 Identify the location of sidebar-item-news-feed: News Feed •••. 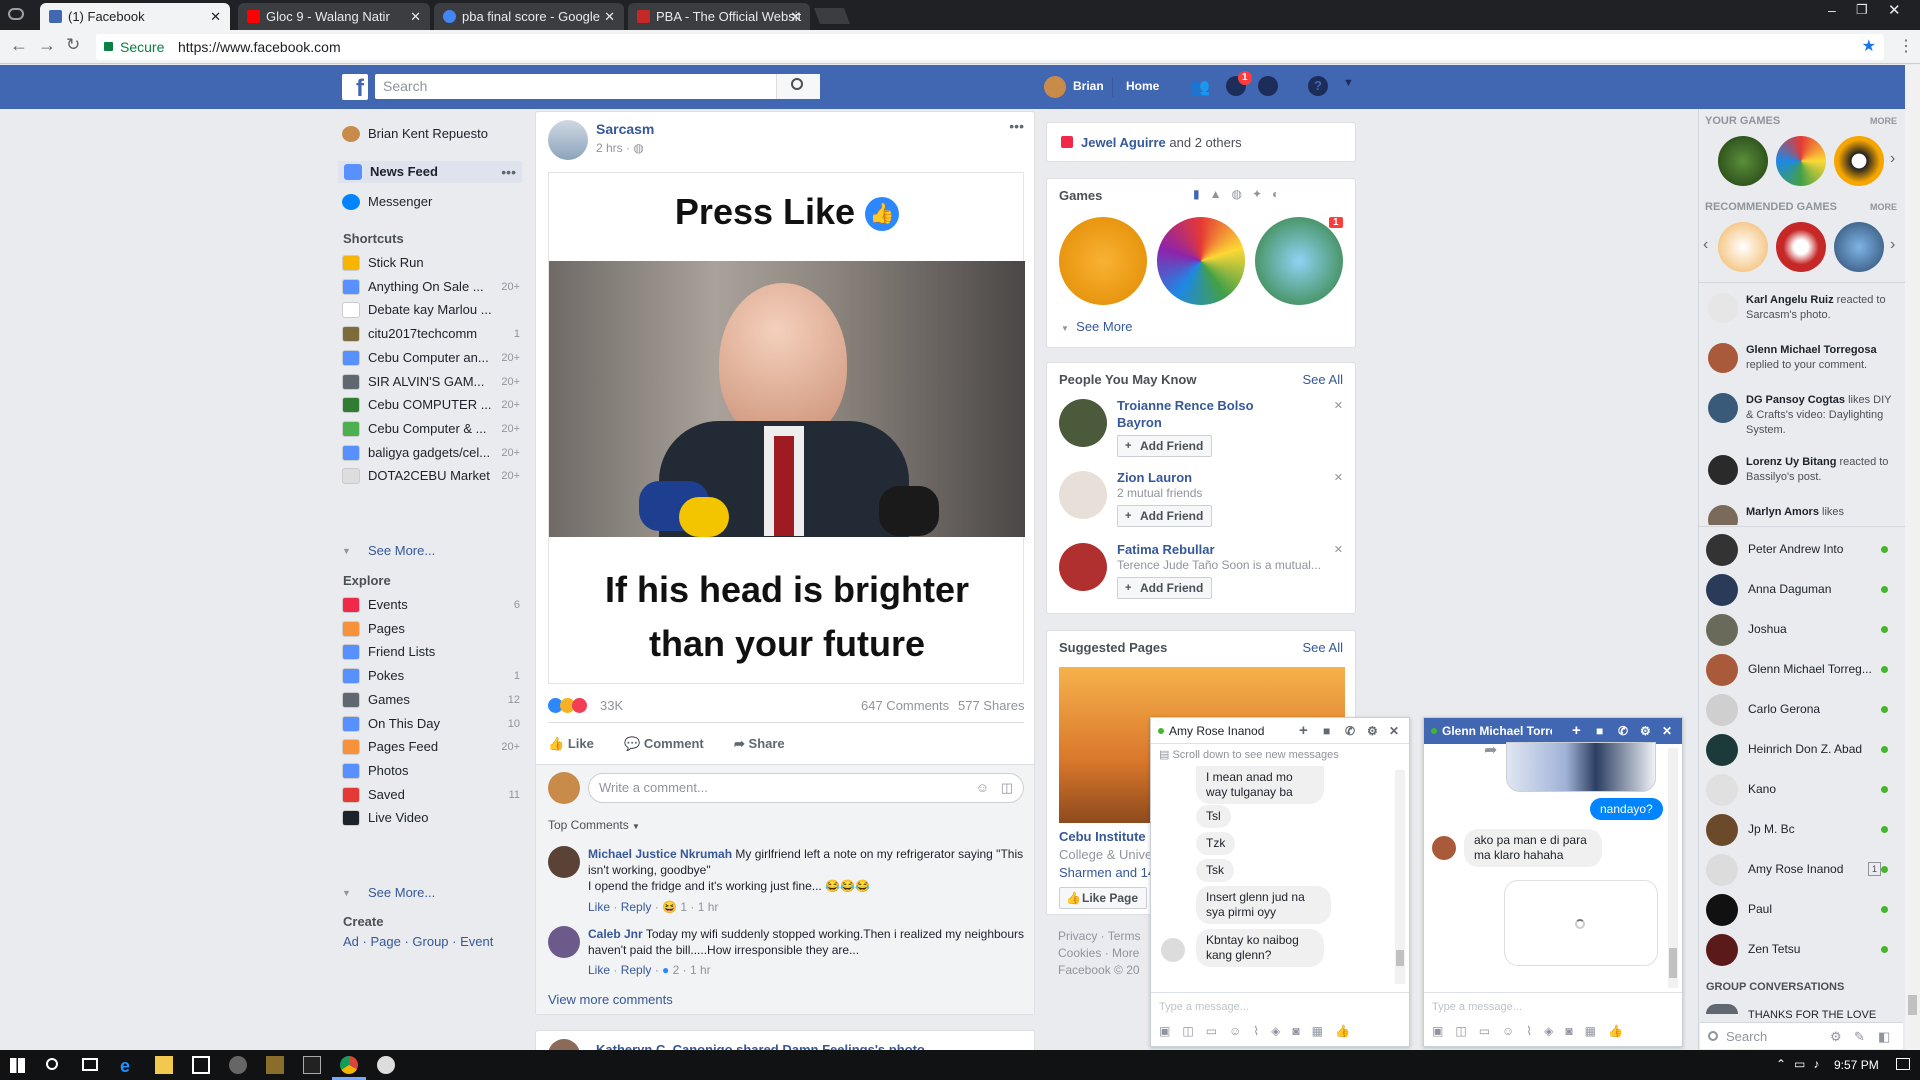
(430, 172).